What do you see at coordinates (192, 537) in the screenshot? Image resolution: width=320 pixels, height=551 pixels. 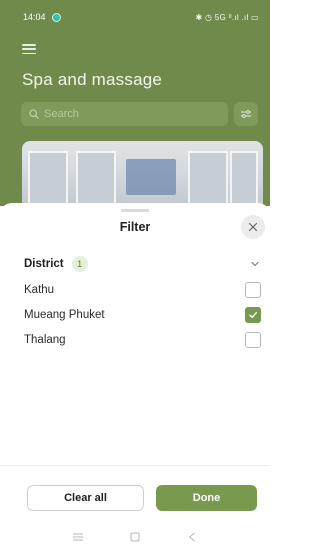 I see `back-nav-icon` at bounding box center [192, 537].